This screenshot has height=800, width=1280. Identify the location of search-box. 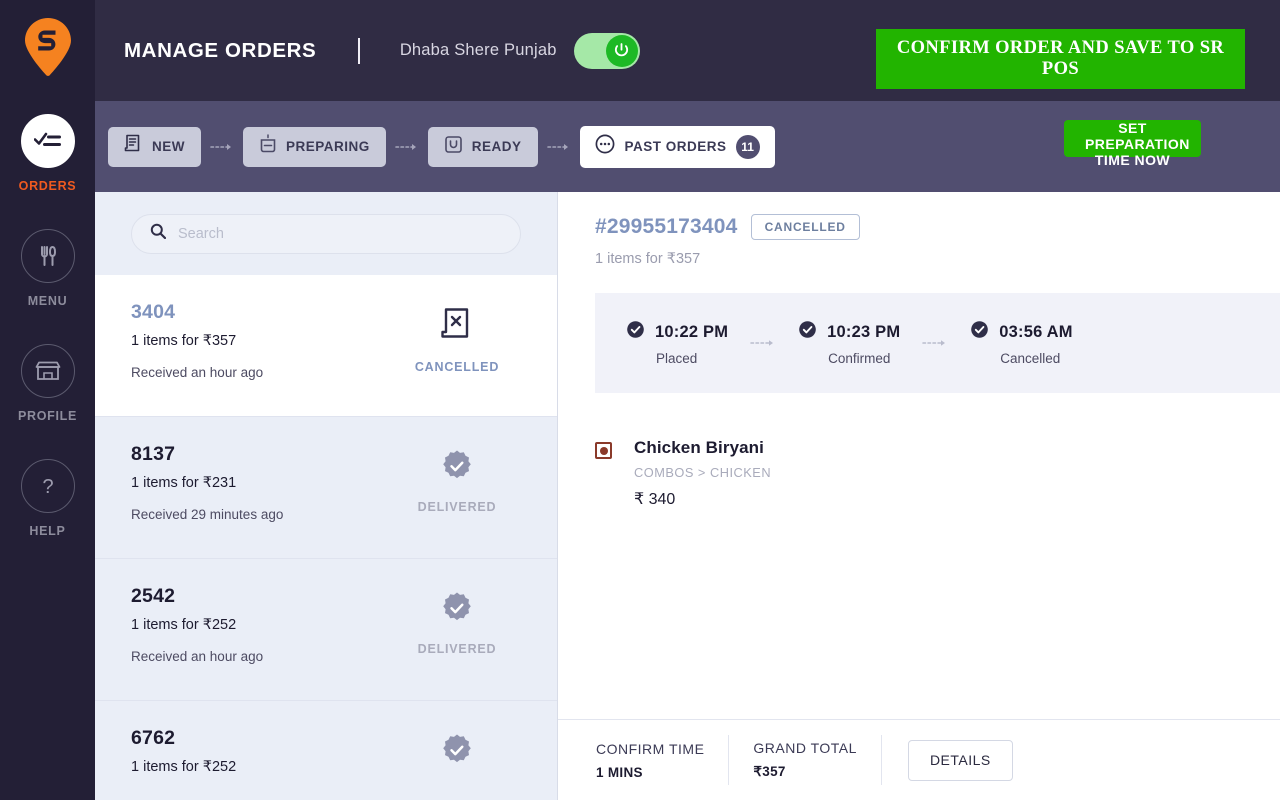
(326, 233).